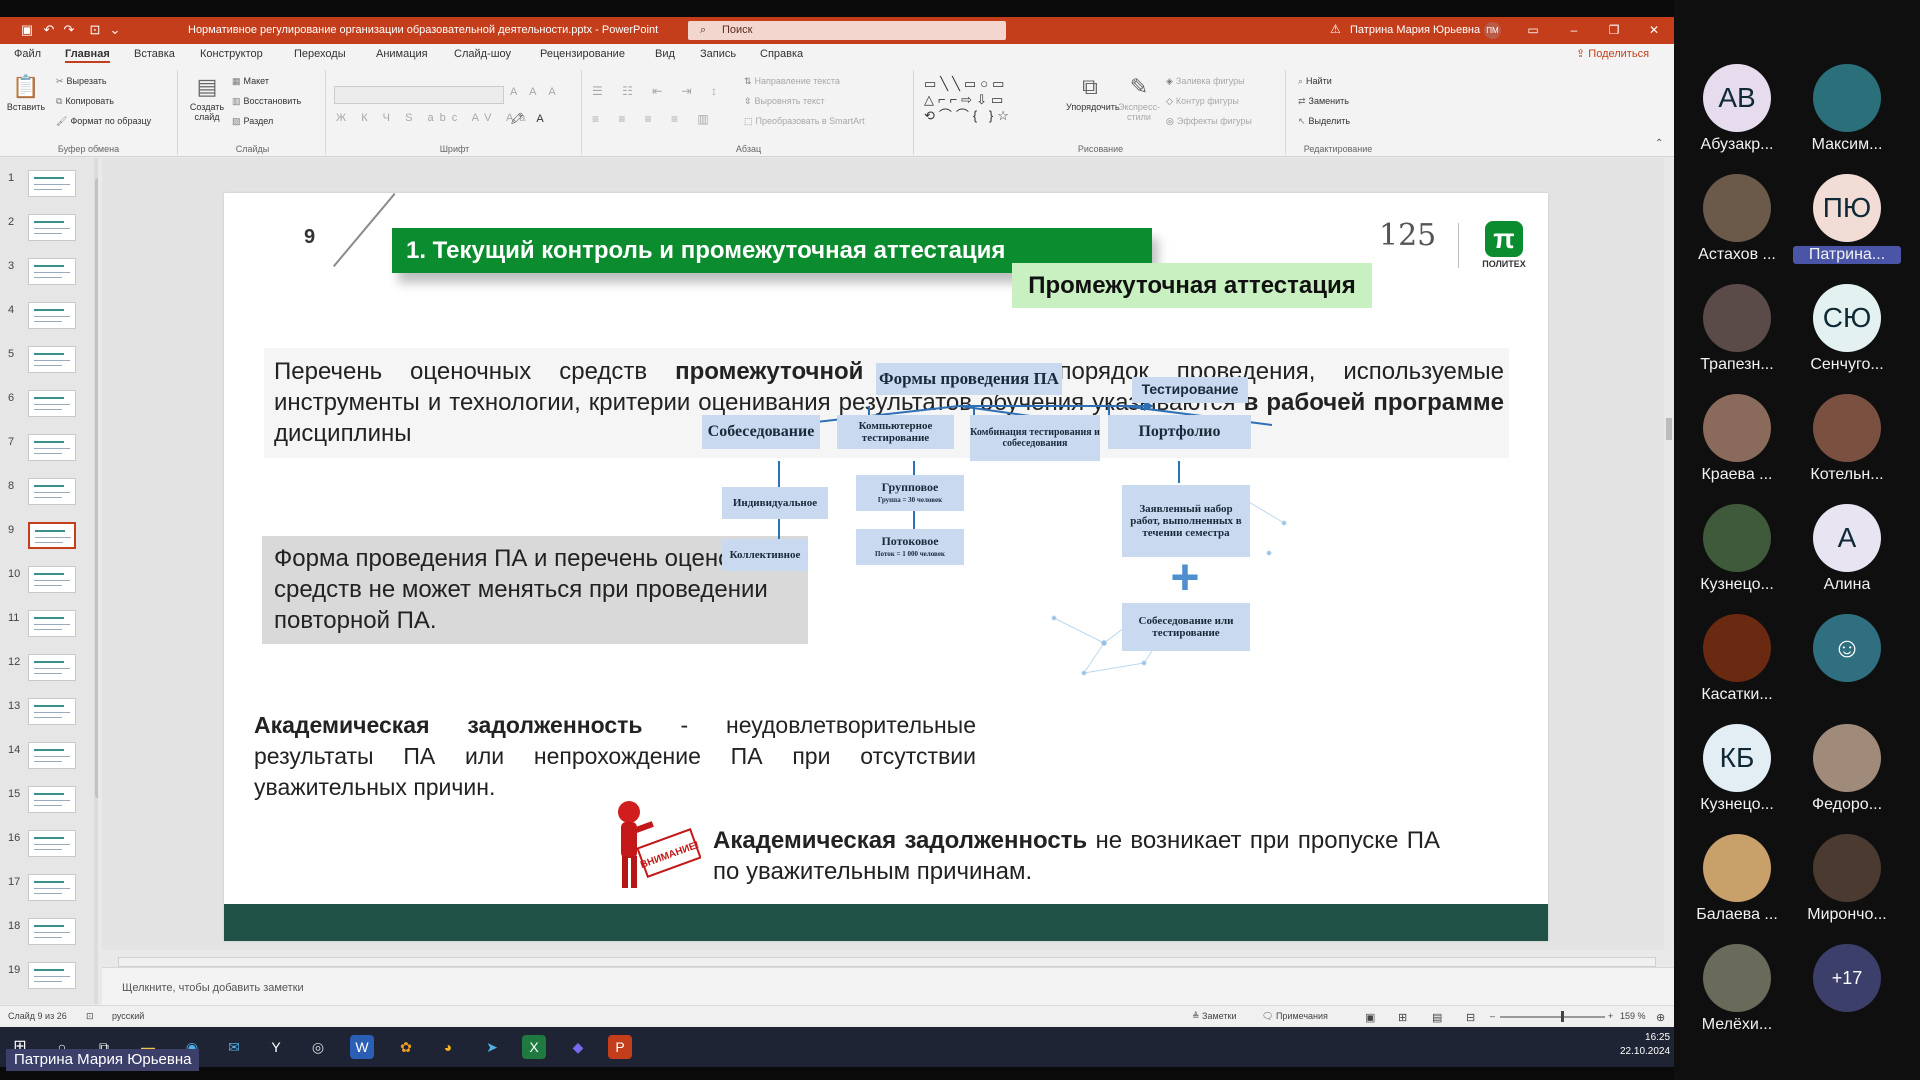 Image resolution: width=1920 pixels, height=1080 pixels. I want to click on shape-outline-button: ◇ Контур фигуры, so click(1202, 101).